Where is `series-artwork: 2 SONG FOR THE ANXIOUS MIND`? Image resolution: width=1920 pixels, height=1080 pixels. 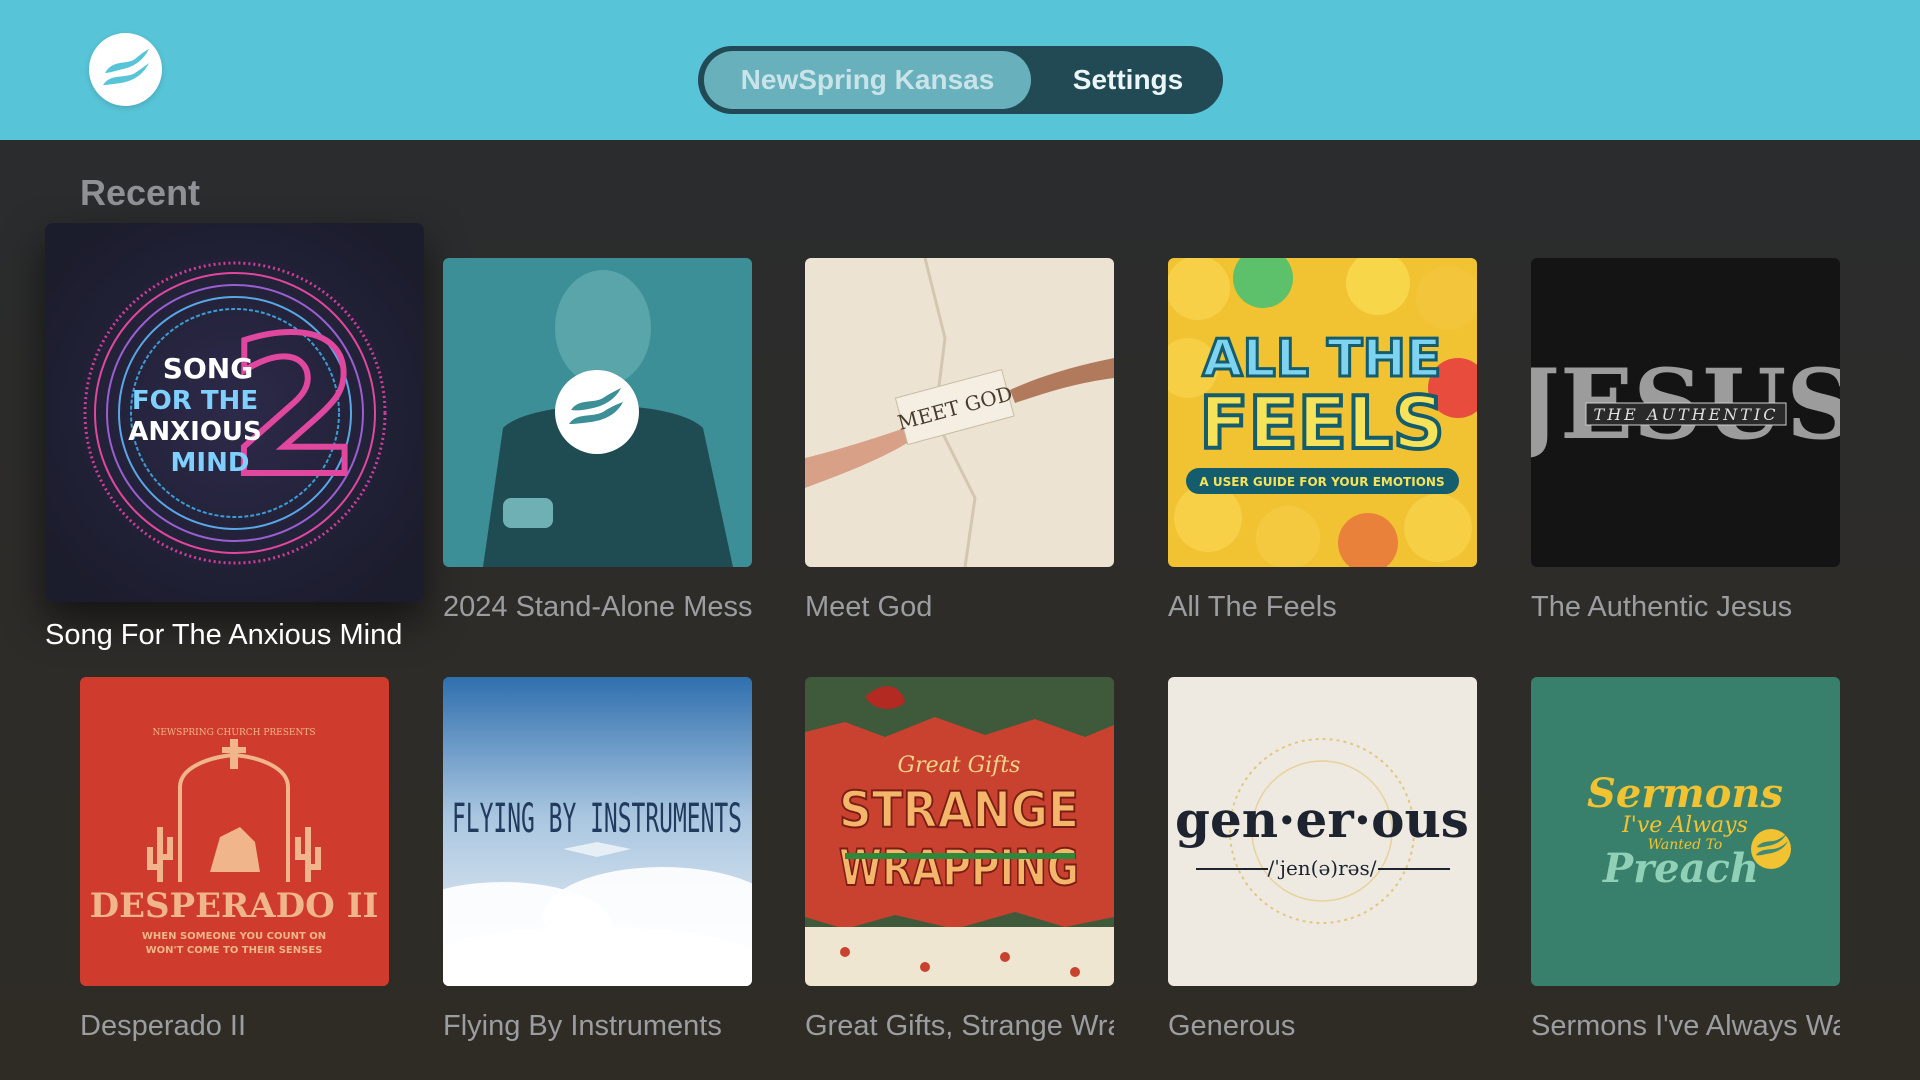 series-artwork: 2 SONG FOR THE ANXIOUS MIND is located at coordinates (234, 412).